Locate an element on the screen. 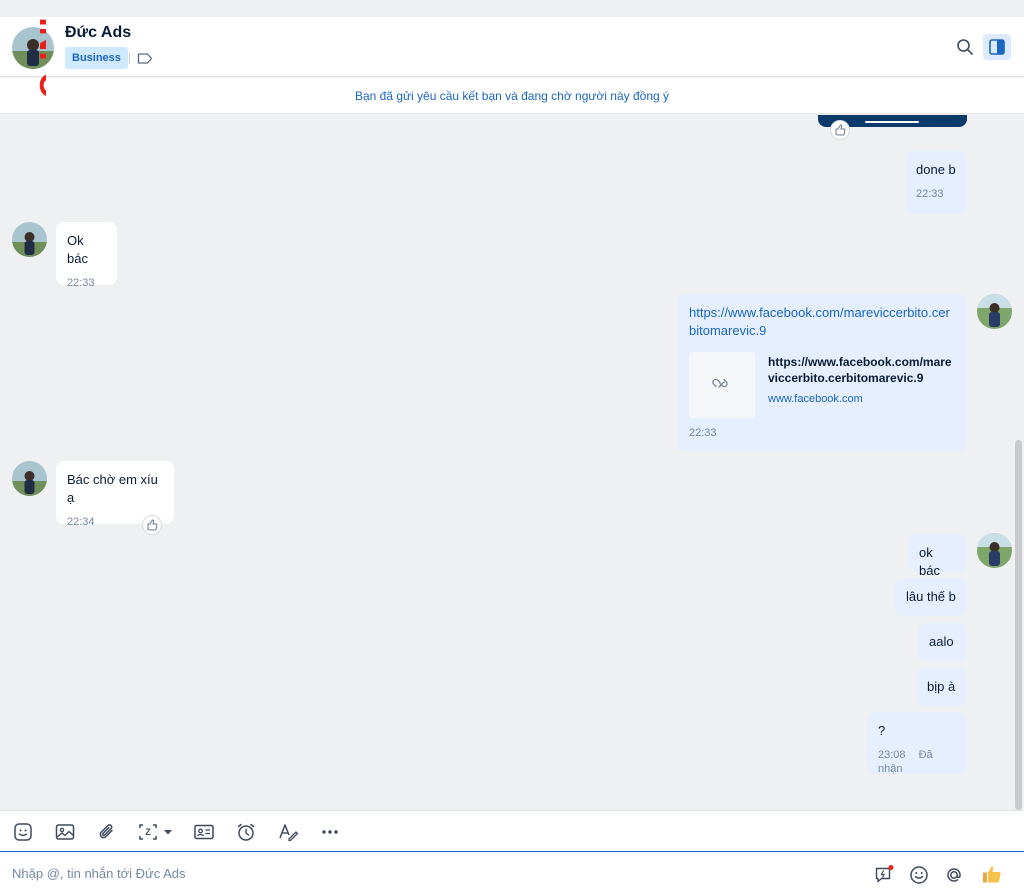 This screenshot has height=895, width=1024. message-text: done b is located at coordinates (936, 169).